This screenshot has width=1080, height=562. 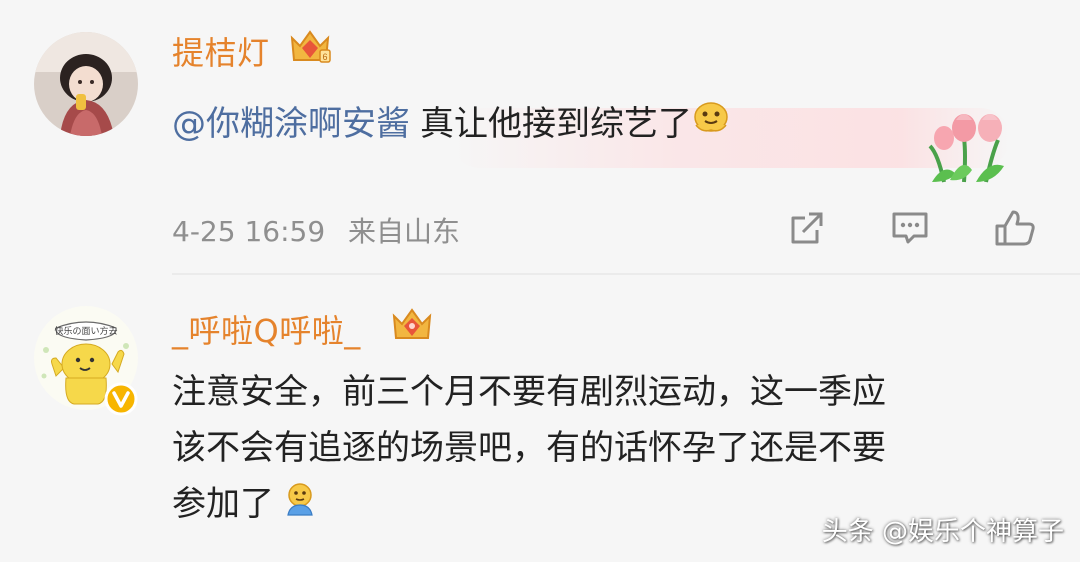 What do you see at coordinates (910, 228) in the screenshot?
I see `comment-icon` at bounding box center [910, 228].